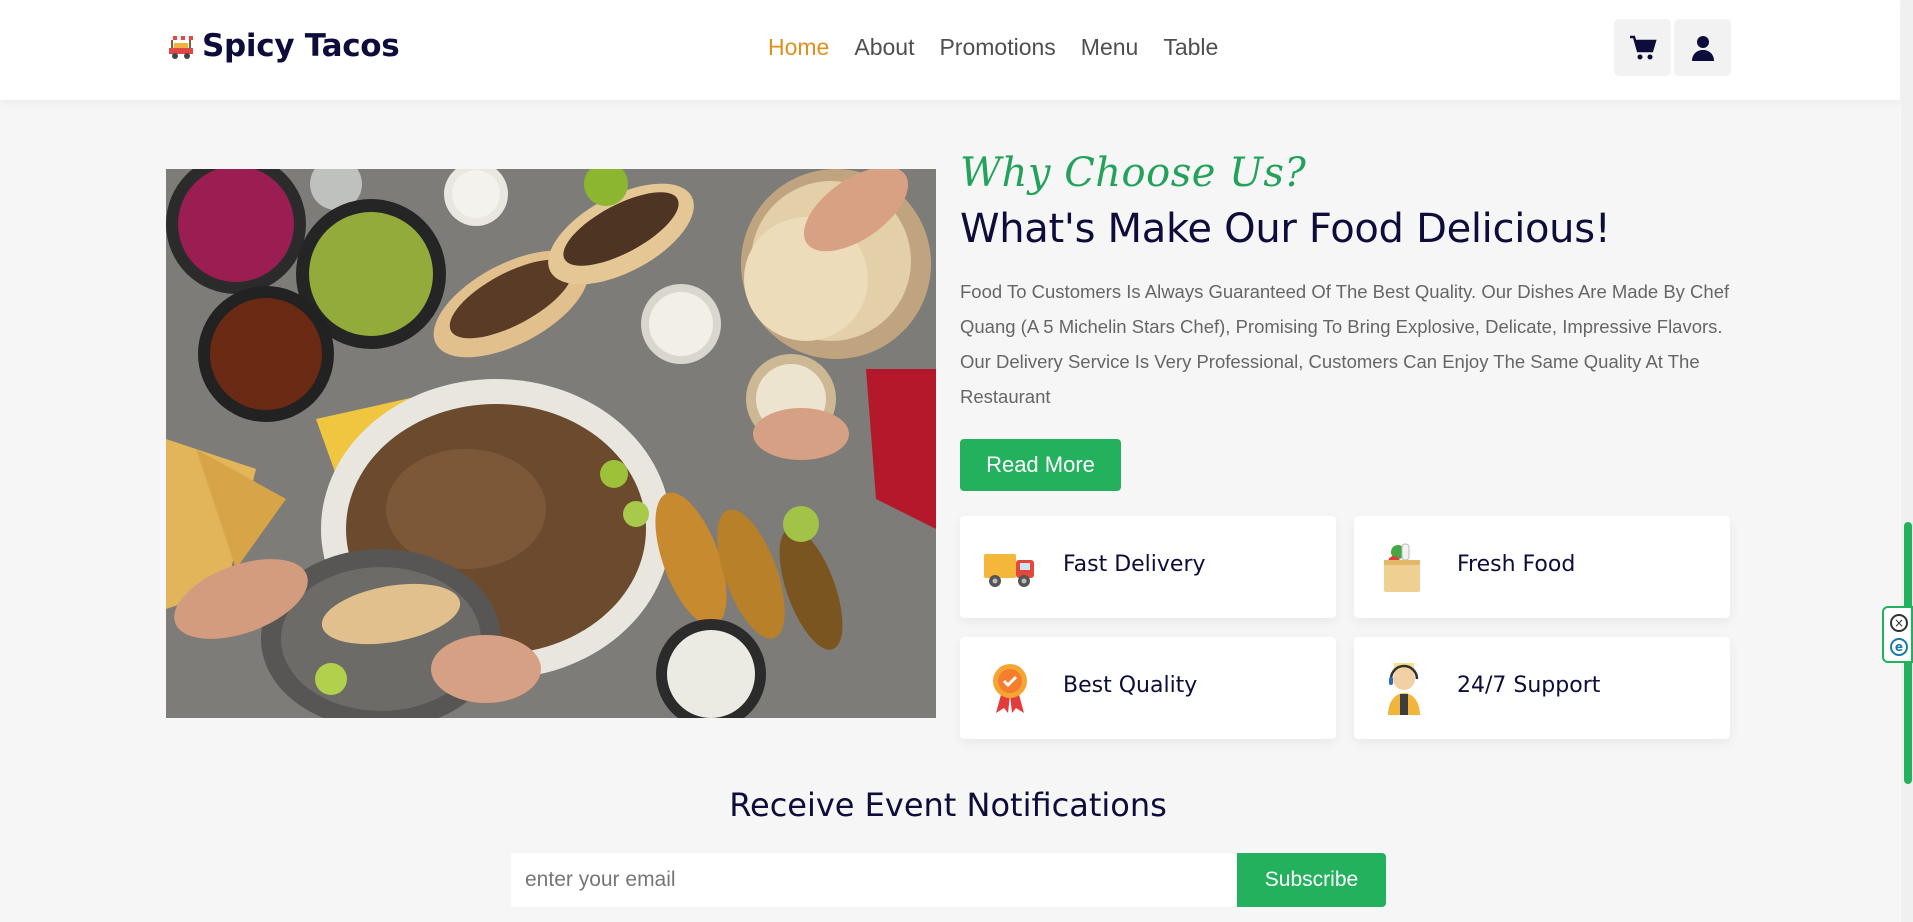 The width and height of the screenshot is (1913, 922). Describe the element at coordinates (1009, 570) in the screenshot. I see `delivery-truck-icon` at that location.